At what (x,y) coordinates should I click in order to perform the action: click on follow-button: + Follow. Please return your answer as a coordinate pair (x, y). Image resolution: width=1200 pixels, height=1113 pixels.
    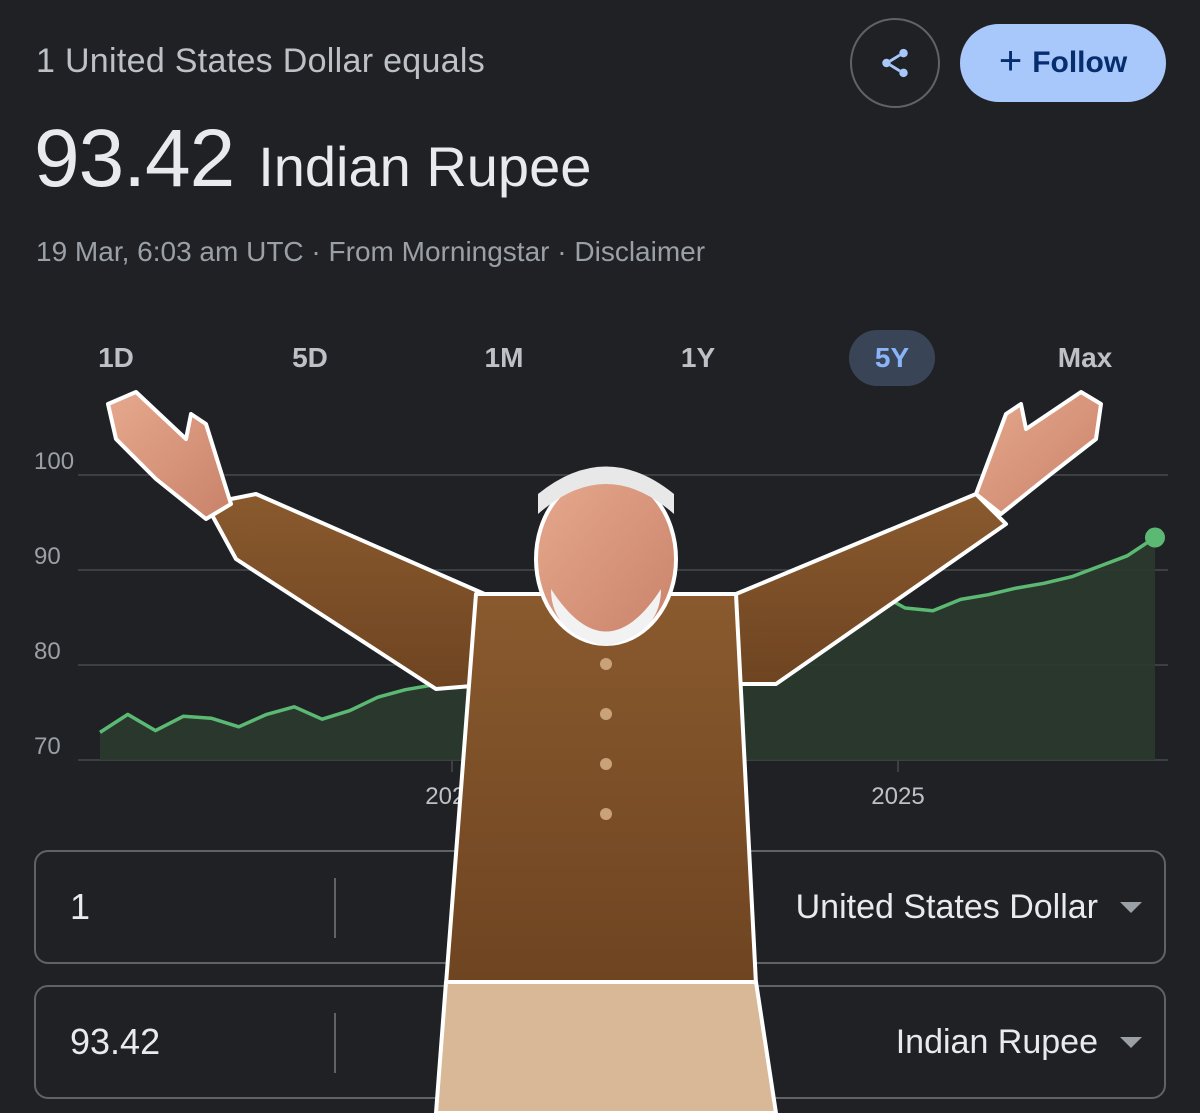
    Looking at the image, I should click on (1063, 63).